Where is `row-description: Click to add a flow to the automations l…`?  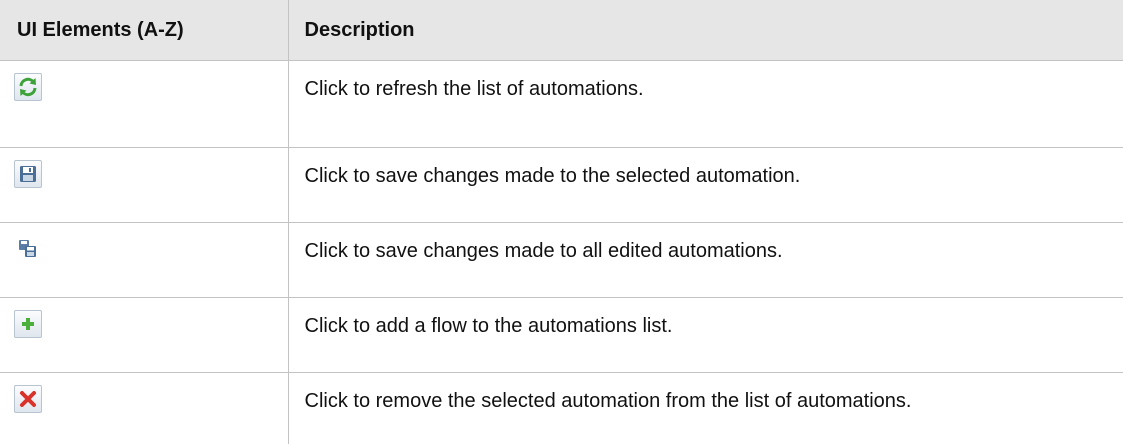
row-description: Click to add a flow to the automations l… is located at coordinates (705, 335).